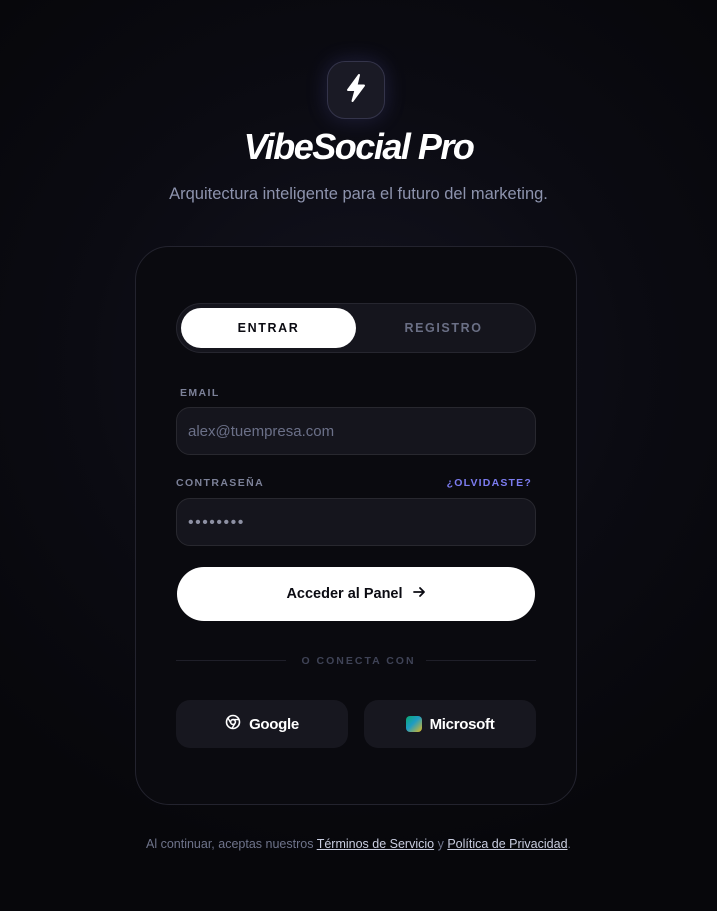  I want to click on tab-login: ENTRAR, so click(268, 328).